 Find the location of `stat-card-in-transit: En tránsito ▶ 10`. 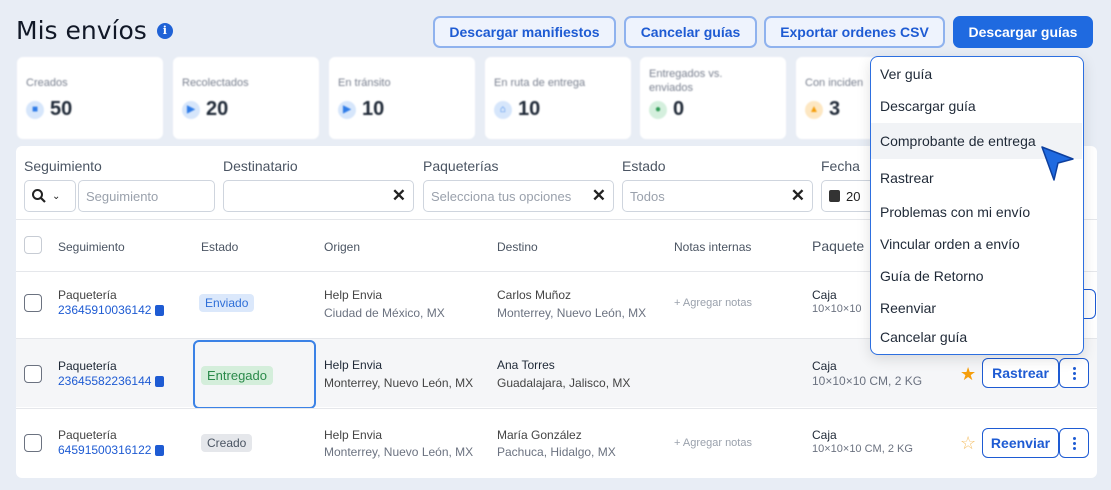

stat-card-in-transit: En tránsito ▶ 10 is located at coordinates (402, 98).